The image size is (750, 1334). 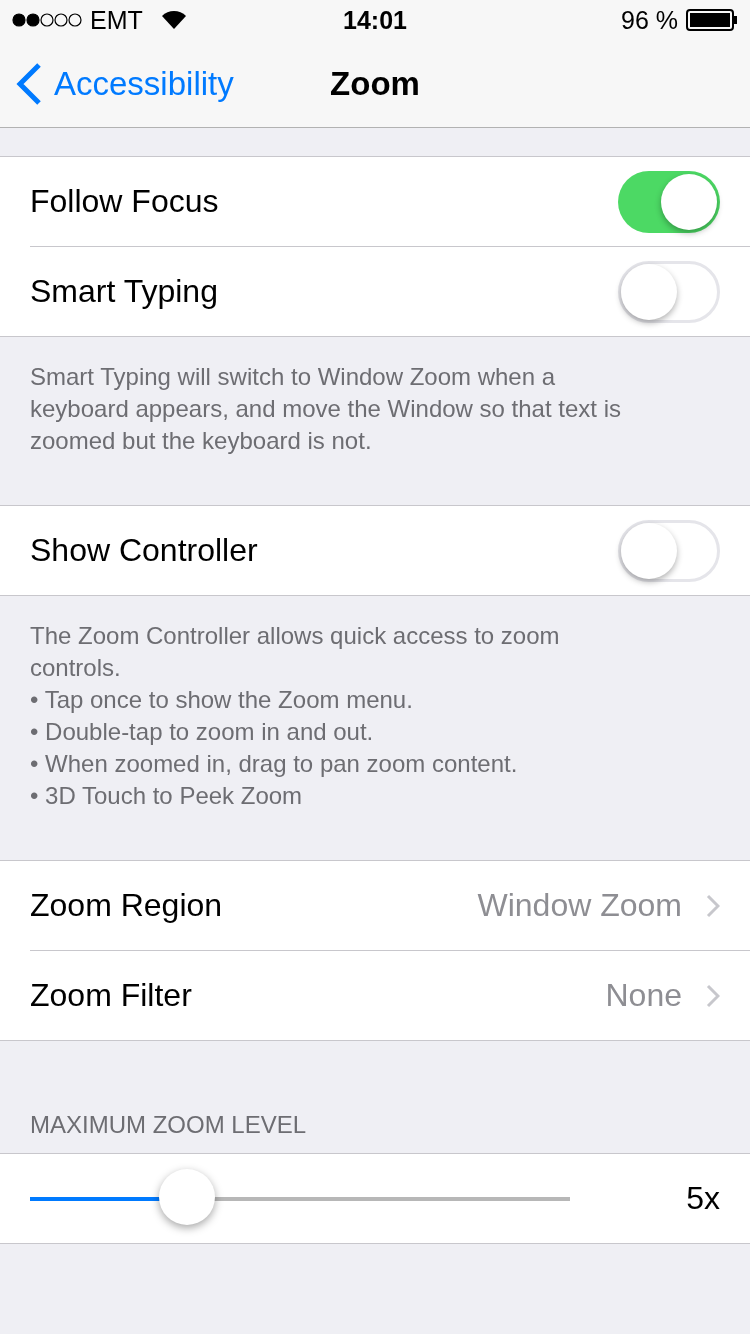 What do you see at coordinates (127, 905) in the screenshot?
I see `setting-label: Zoom Region` at bounding box center [127, 905].